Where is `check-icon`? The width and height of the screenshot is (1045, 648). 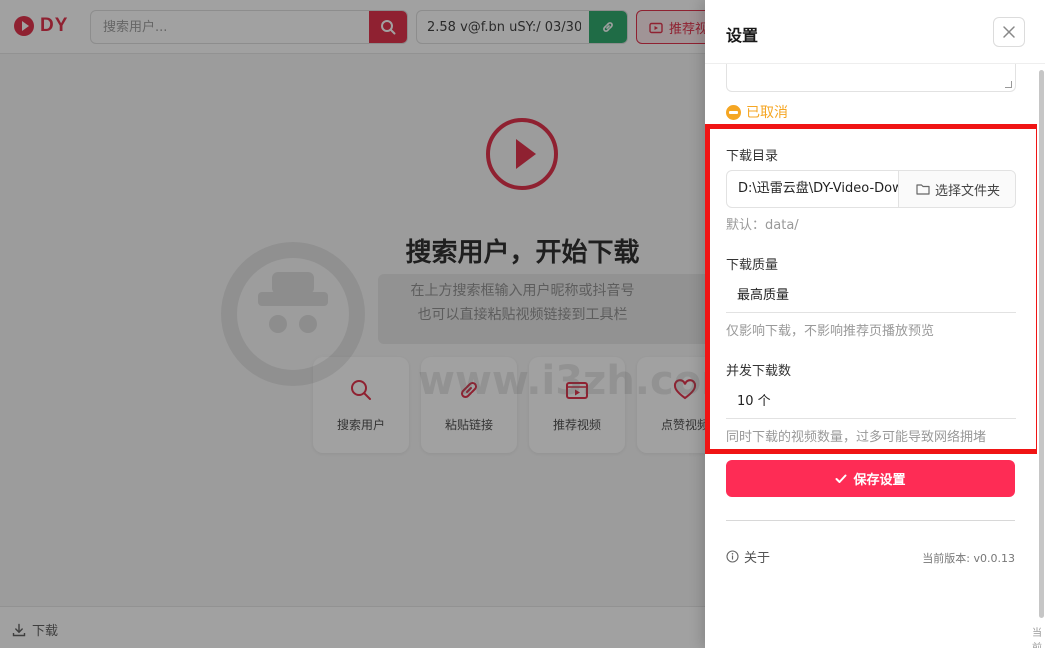
check-icon is located at coordinates (841, 478).